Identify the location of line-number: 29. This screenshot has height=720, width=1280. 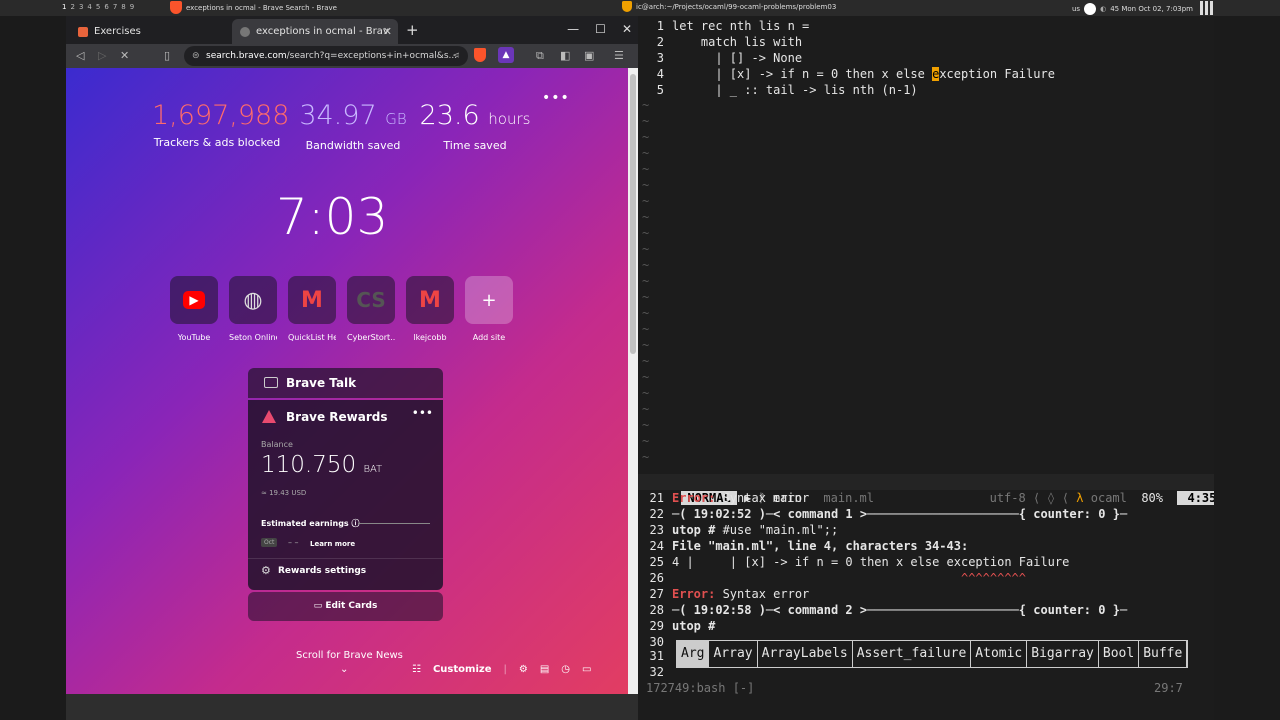
(656, 626).